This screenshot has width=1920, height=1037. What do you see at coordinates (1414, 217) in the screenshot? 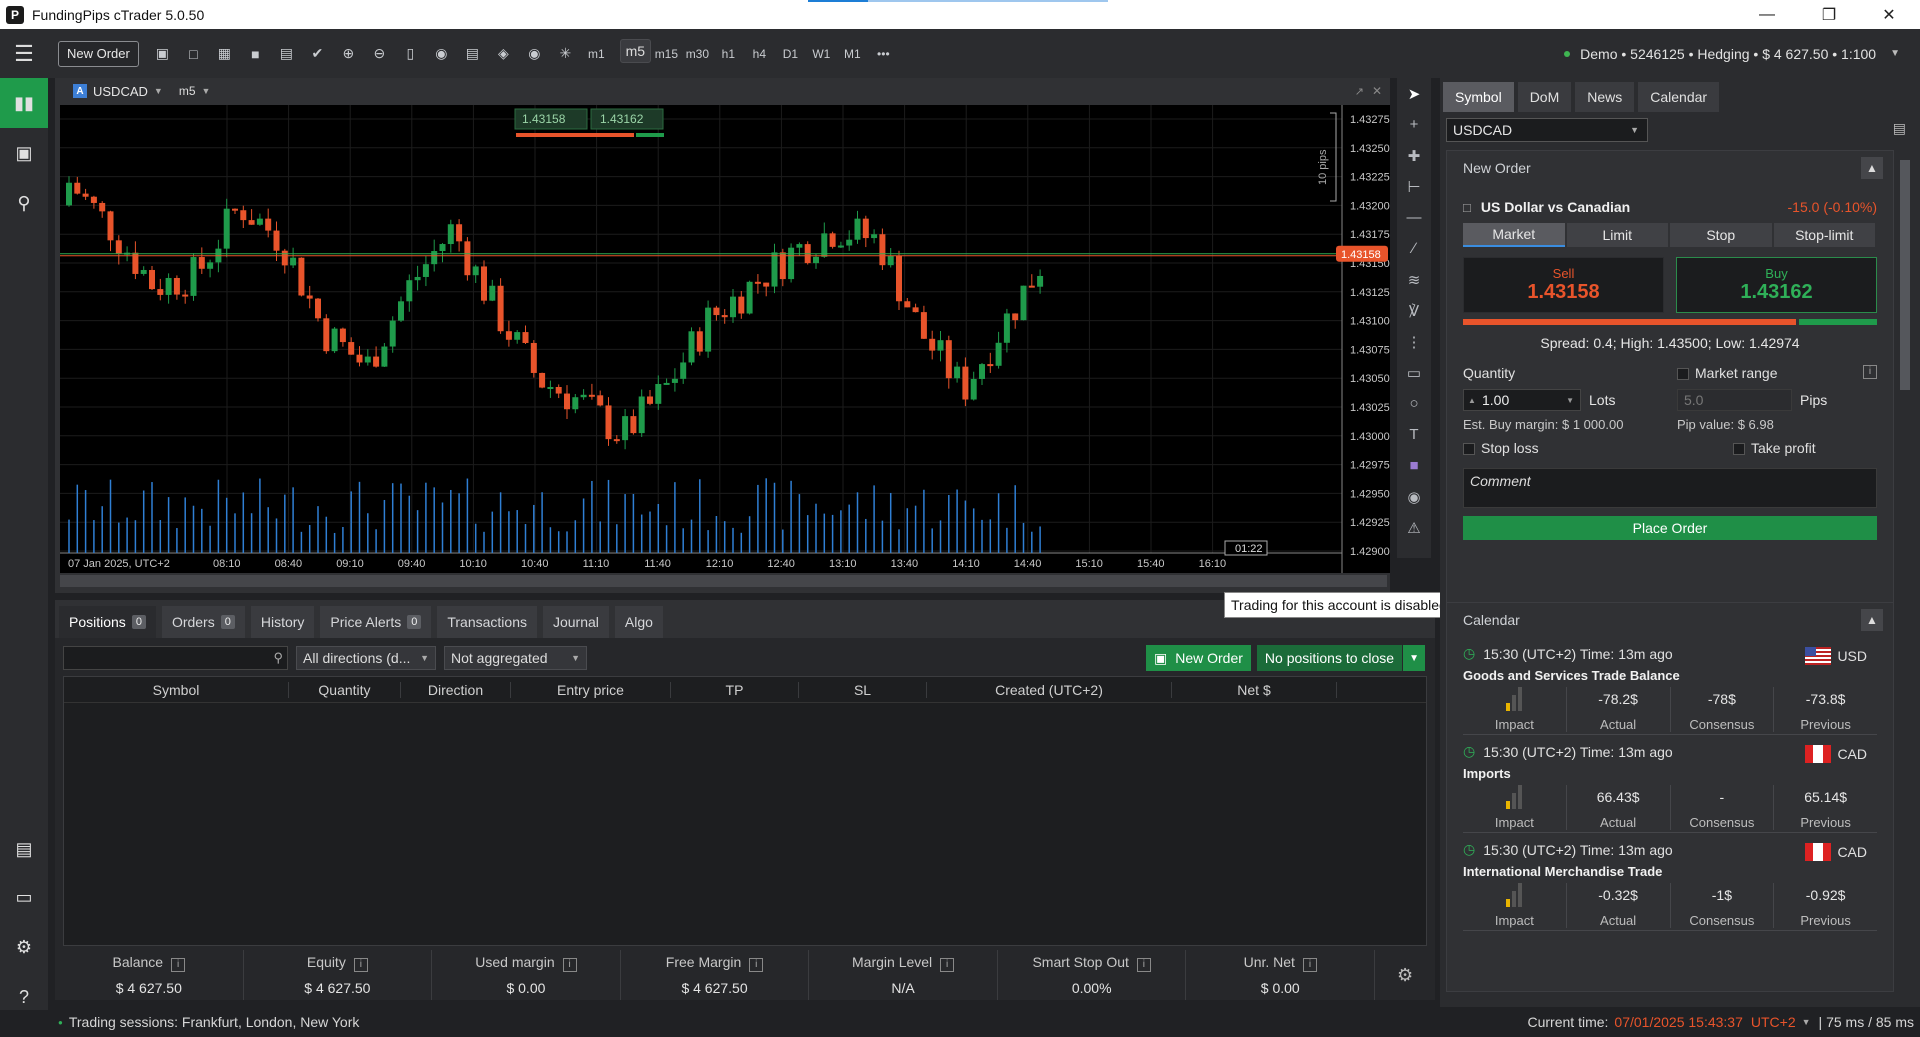
I see `horizontal-line-icon: —` at bounding box center [1414, 217].